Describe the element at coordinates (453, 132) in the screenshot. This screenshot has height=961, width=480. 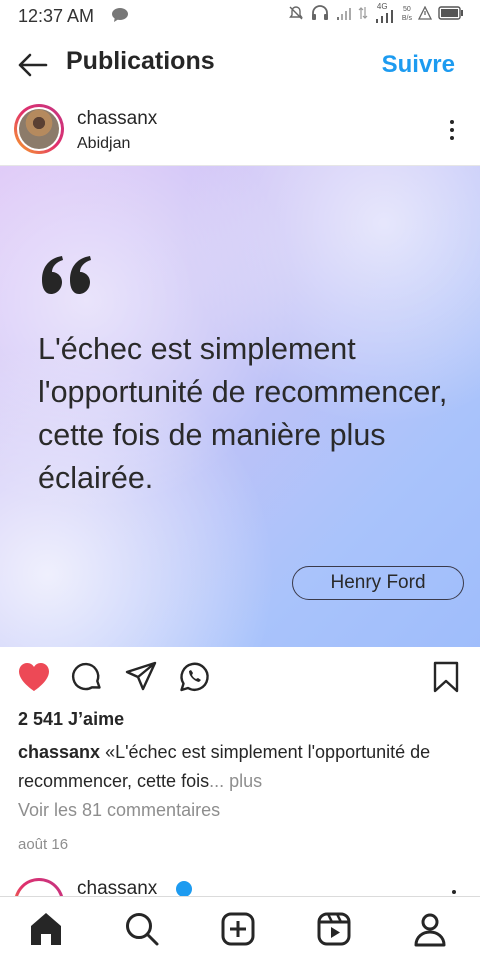
I see `more-options-icon` at that location.